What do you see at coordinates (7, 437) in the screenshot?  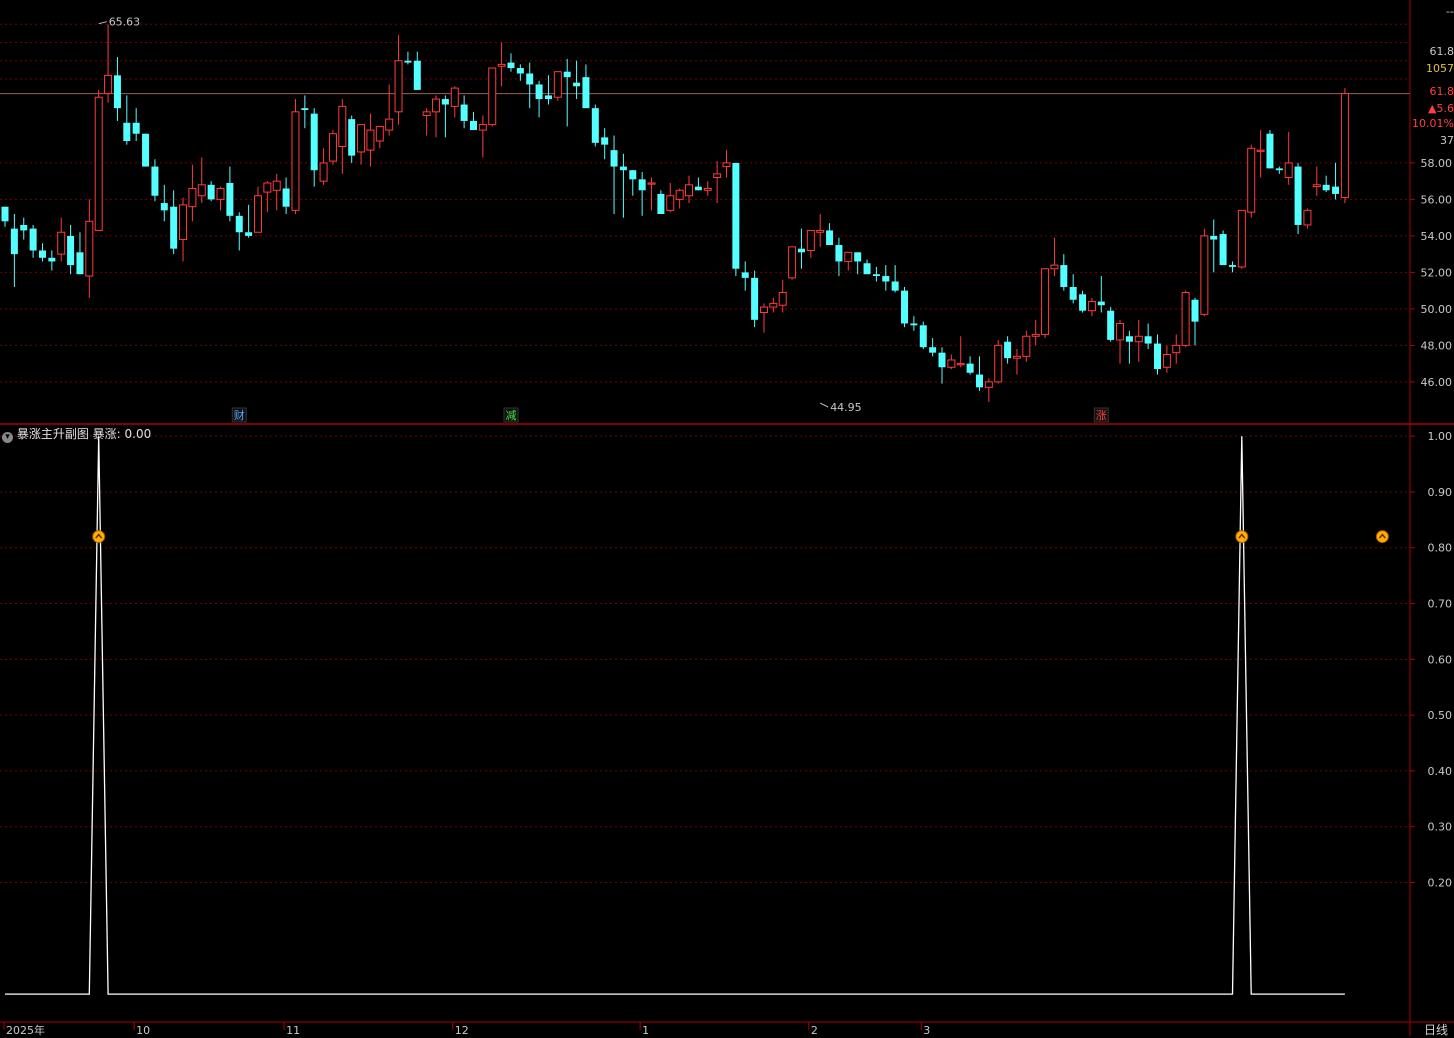 I see `collapse-icon: ▾` at bounding box center [7, 437].